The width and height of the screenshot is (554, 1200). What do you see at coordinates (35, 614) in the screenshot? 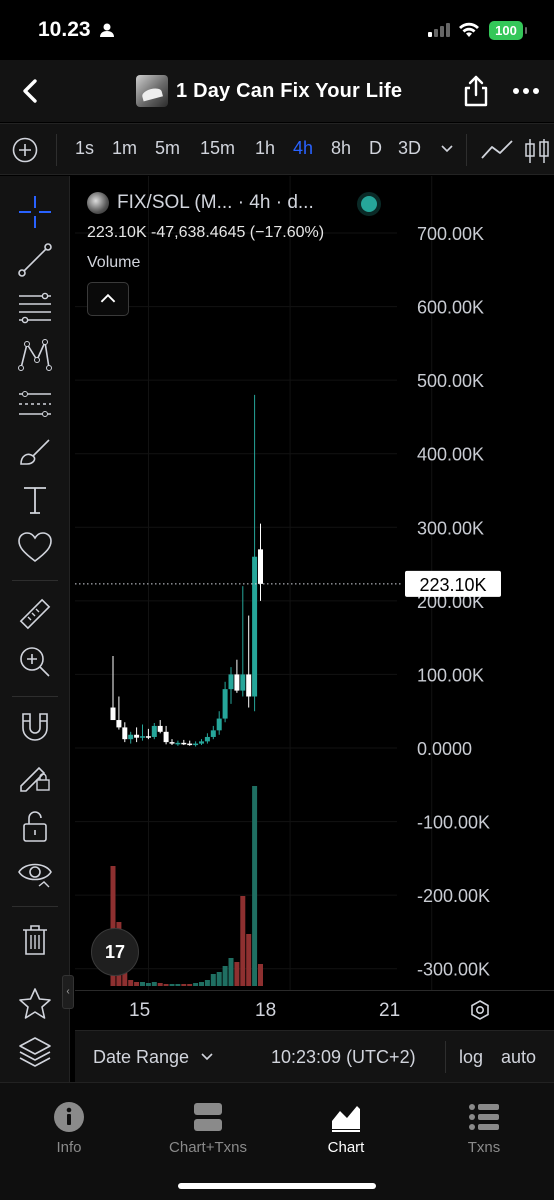
I see `ruler-icon` at bounding box center [35, 614].